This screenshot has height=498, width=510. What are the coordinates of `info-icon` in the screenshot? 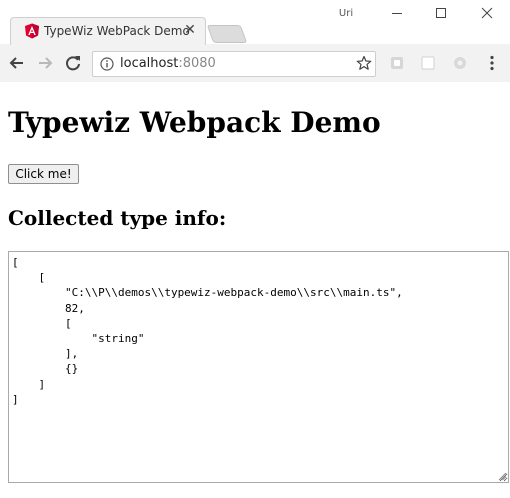 It's located at (107, 64).